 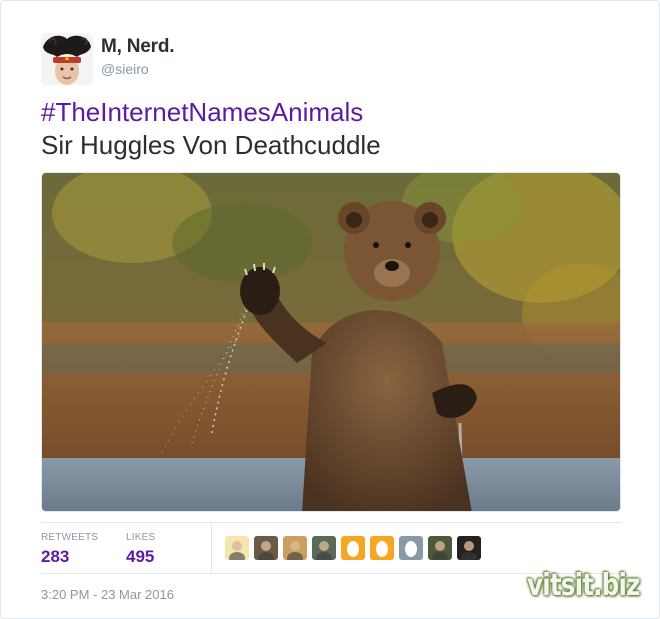 I want to click on hashtag-link: #TheInternetNamesAnimals, so click(x=211, y=112).